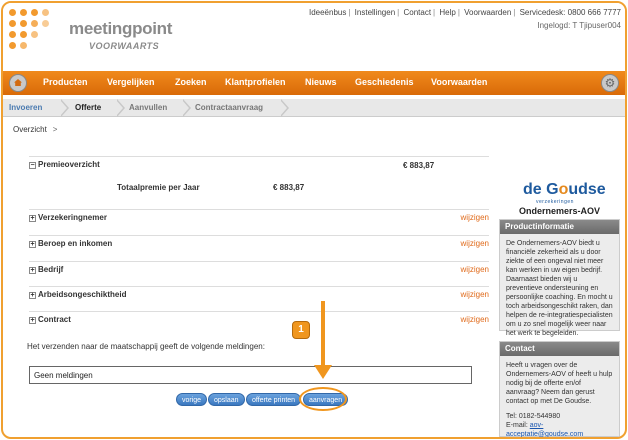 This screenshot has height=440, width=628. Describe the element at coordinates (518, 425) in the screenshot. I see `contact-email-label: E-mail:` at that location.